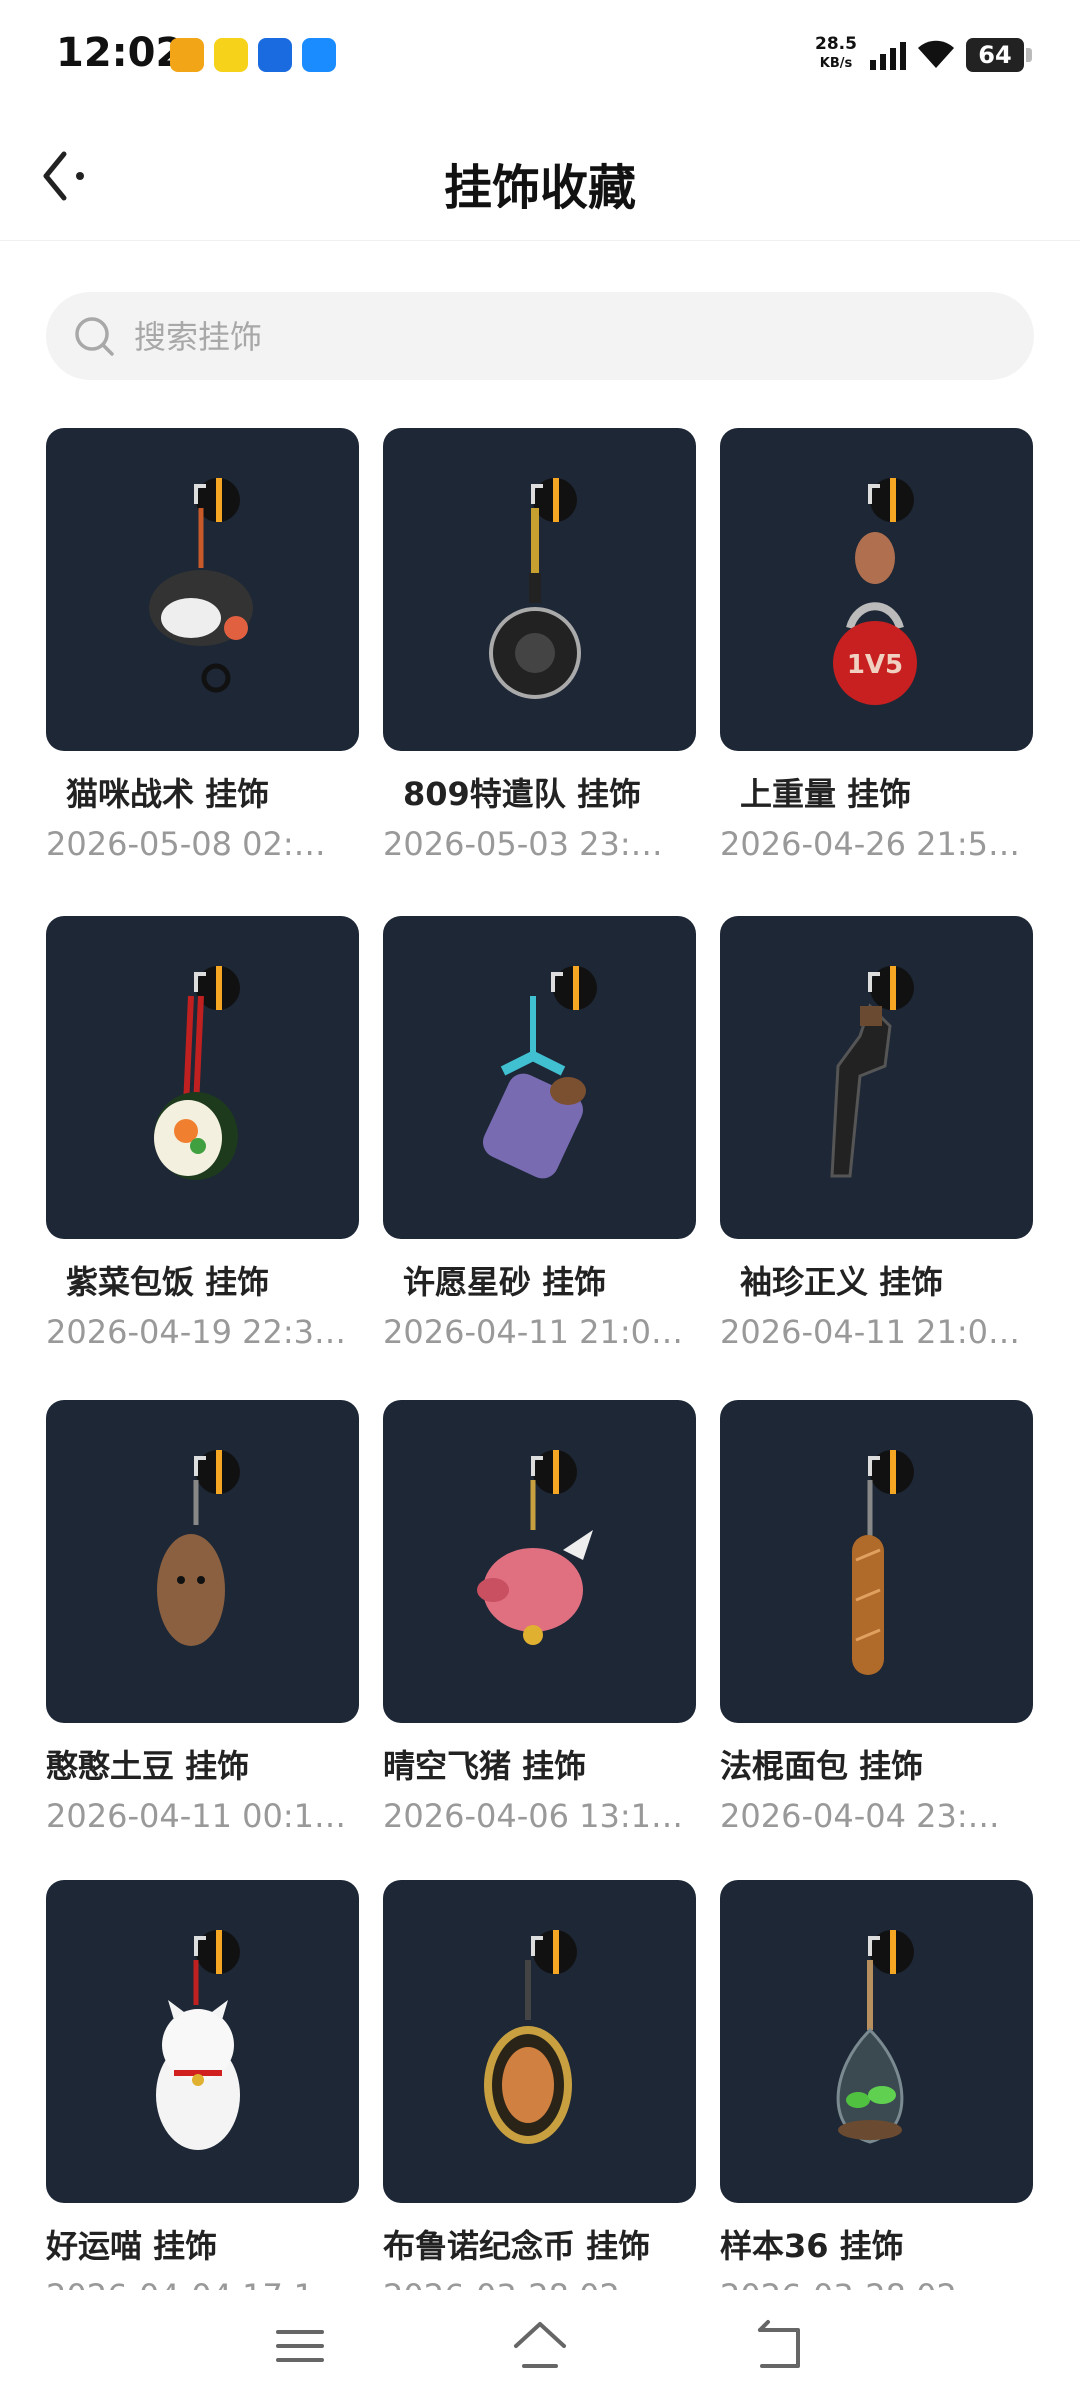 This screenshot has width=1080, height=2400. I want to click on pendant-name: 法棍面包 挂饰, so click(822, 1766).